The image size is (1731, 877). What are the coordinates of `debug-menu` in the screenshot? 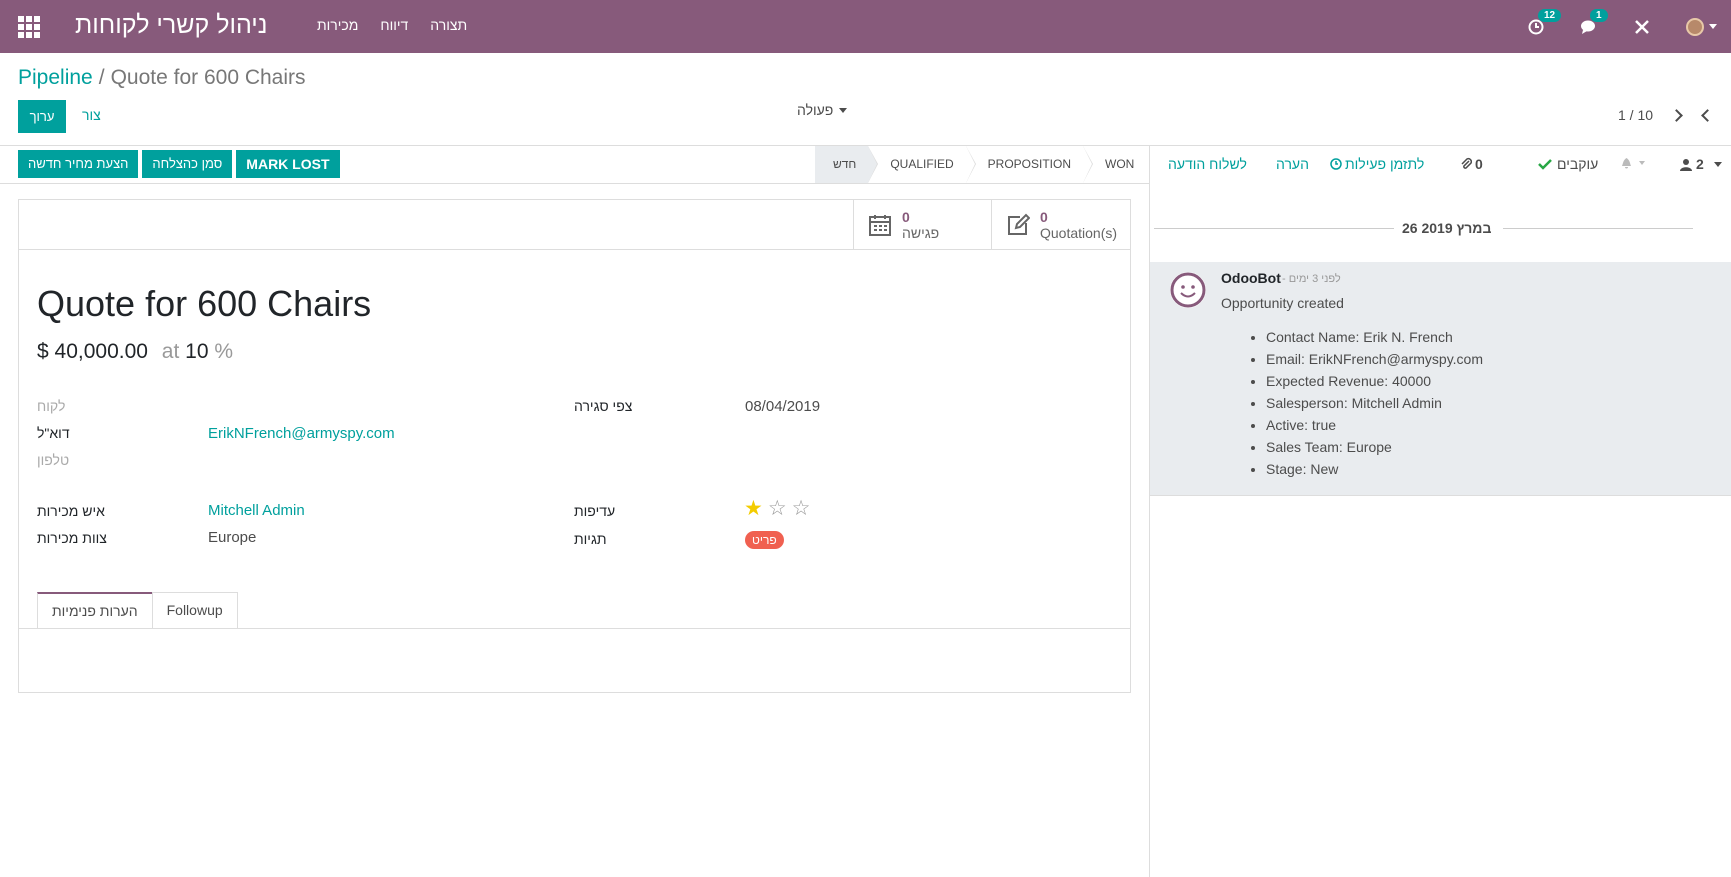 It's located at (1642, 27).